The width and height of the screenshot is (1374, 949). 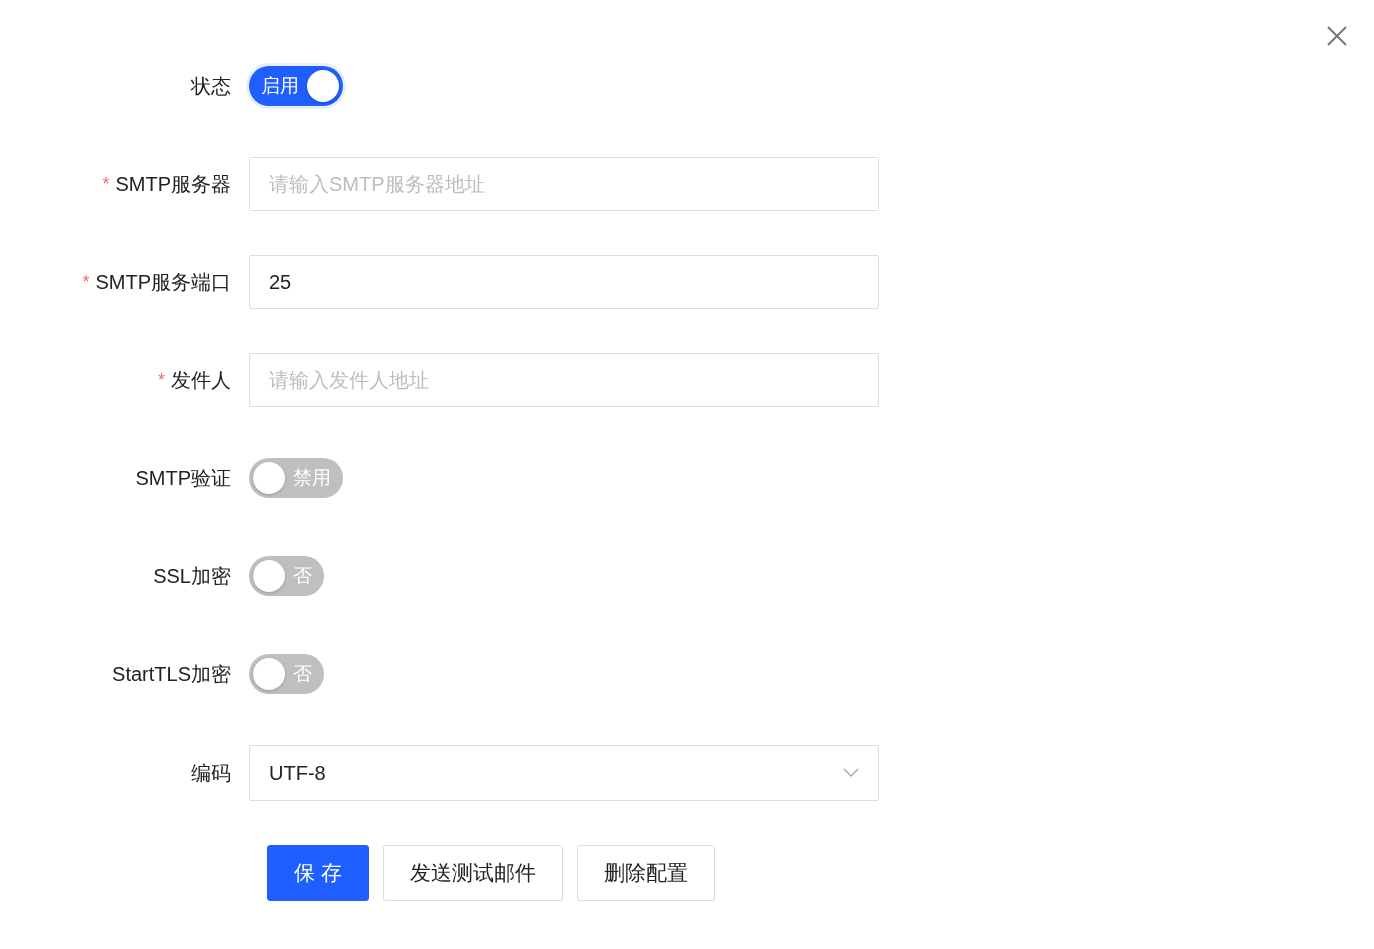 I want to click on chevron-down-icon, so click(x=851, y=773).